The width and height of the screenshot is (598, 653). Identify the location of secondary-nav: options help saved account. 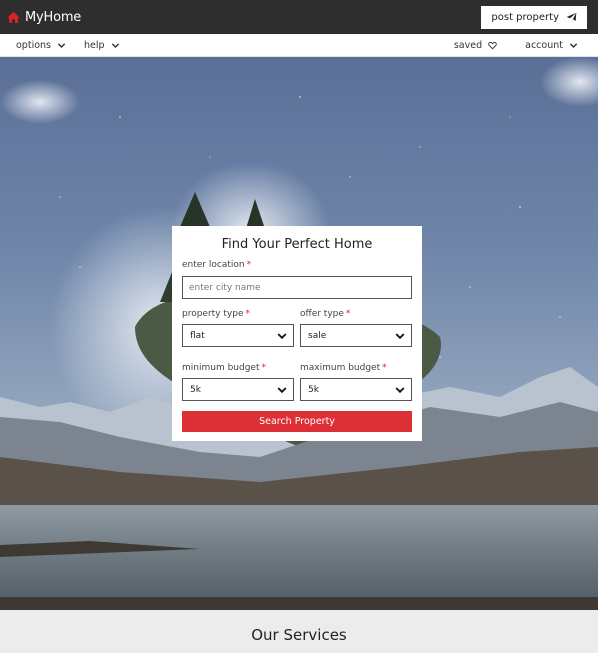
(299, 45).